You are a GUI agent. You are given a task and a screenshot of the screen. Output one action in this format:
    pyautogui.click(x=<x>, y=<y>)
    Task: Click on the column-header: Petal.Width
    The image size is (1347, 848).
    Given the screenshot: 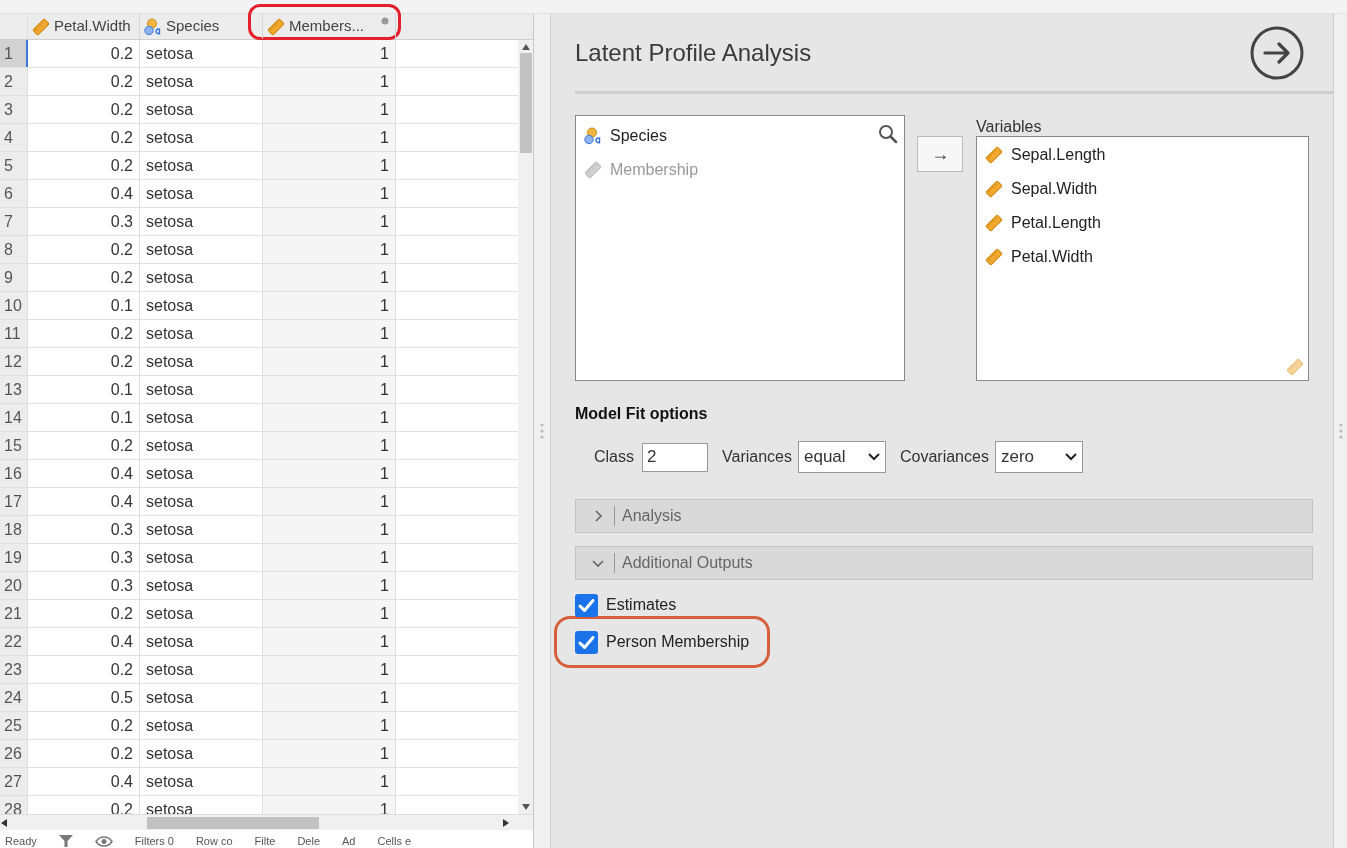 What is the action you would take?
    pyautogui.click(x=84, y=26)
    